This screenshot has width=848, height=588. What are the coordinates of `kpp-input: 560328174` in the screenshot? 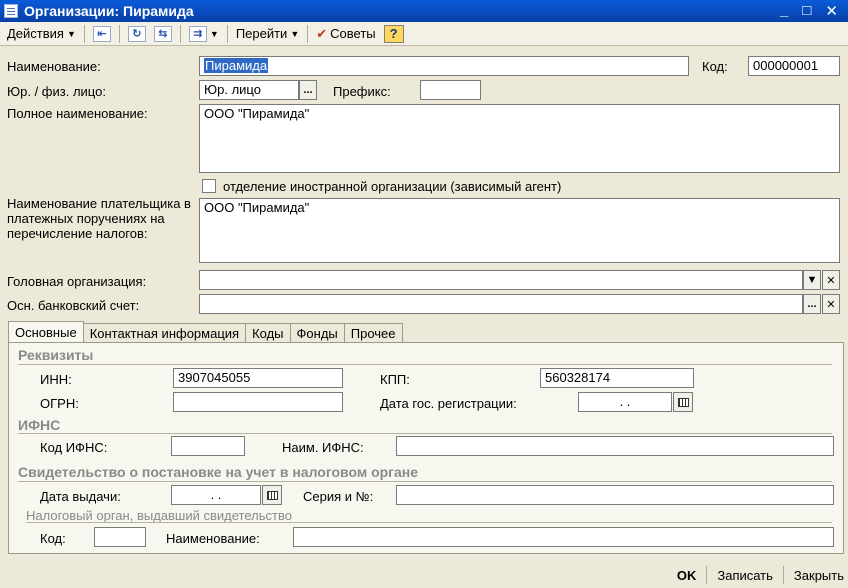 It's located at (617, 378).